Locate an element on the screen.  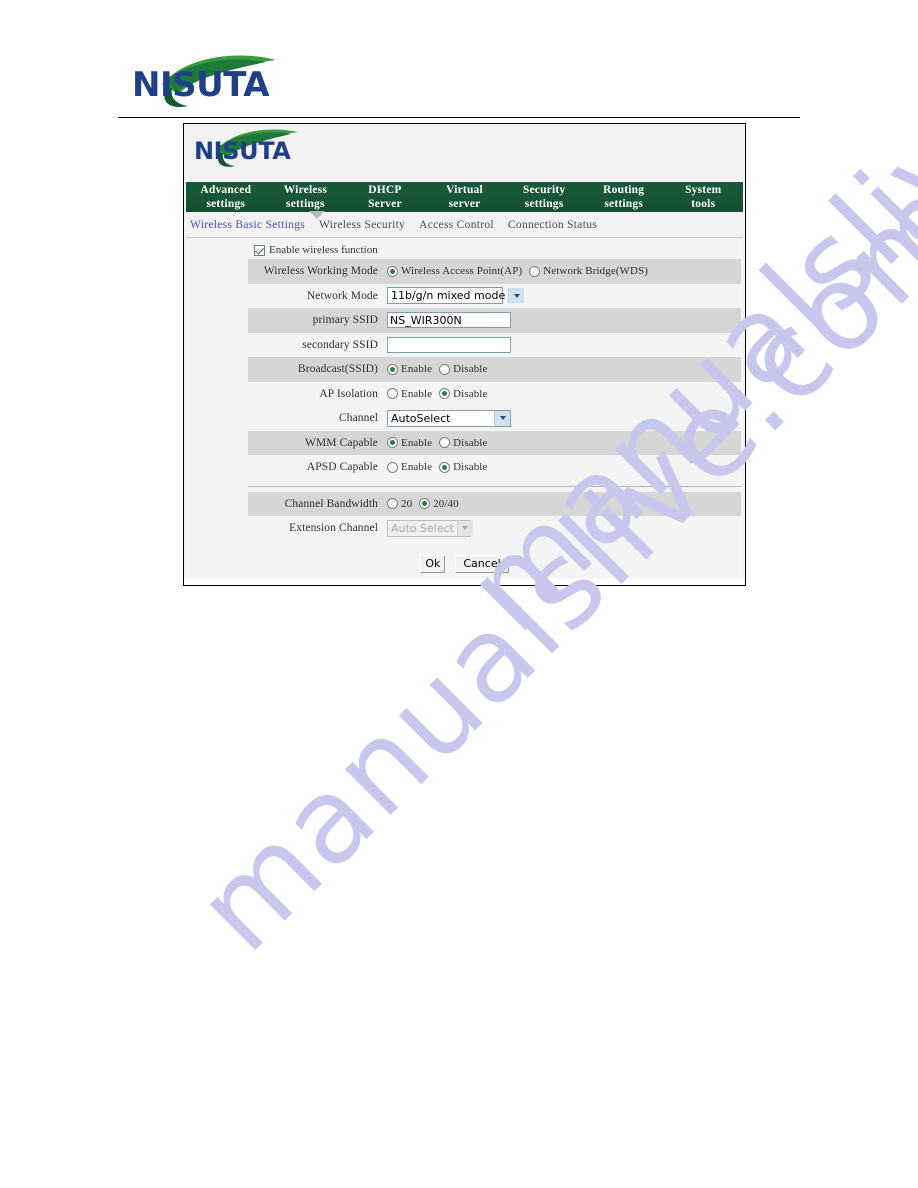
radio-dot-wmm-enable is located at coordinates (392, 443).